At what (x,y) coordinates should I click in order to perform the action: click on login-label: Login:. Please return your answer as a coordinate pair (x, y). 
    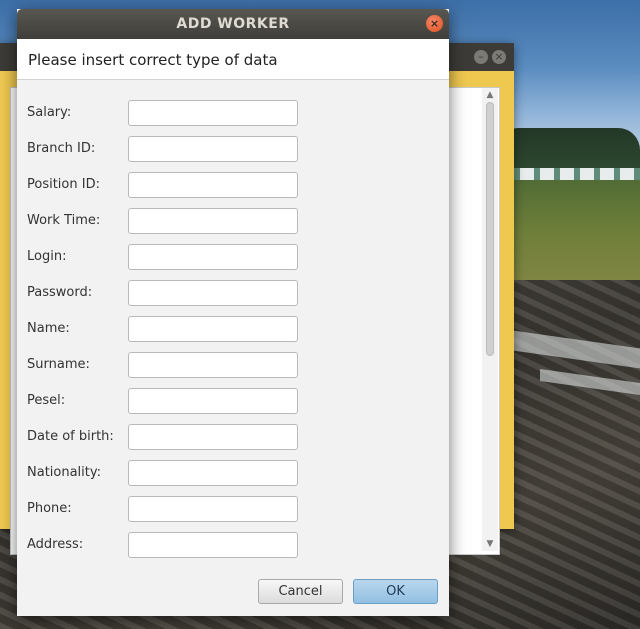
    Looking at the image, I should click on (47, 256).